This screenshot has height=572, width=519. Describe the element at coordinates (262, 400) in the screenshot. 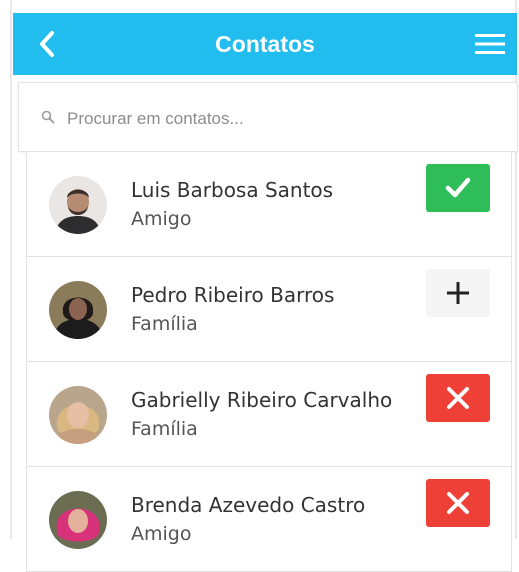

I see `contact-name: Gabrielly Ribeiro Carvalho` at that location.